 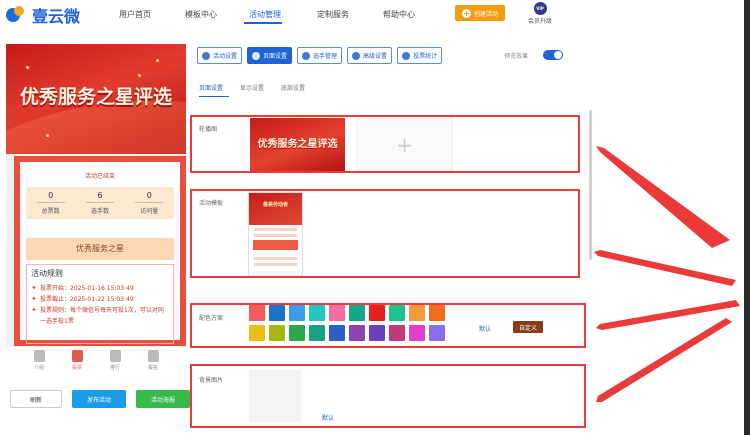 I want to click on arrow-to-template, so click(x=665, y=268).